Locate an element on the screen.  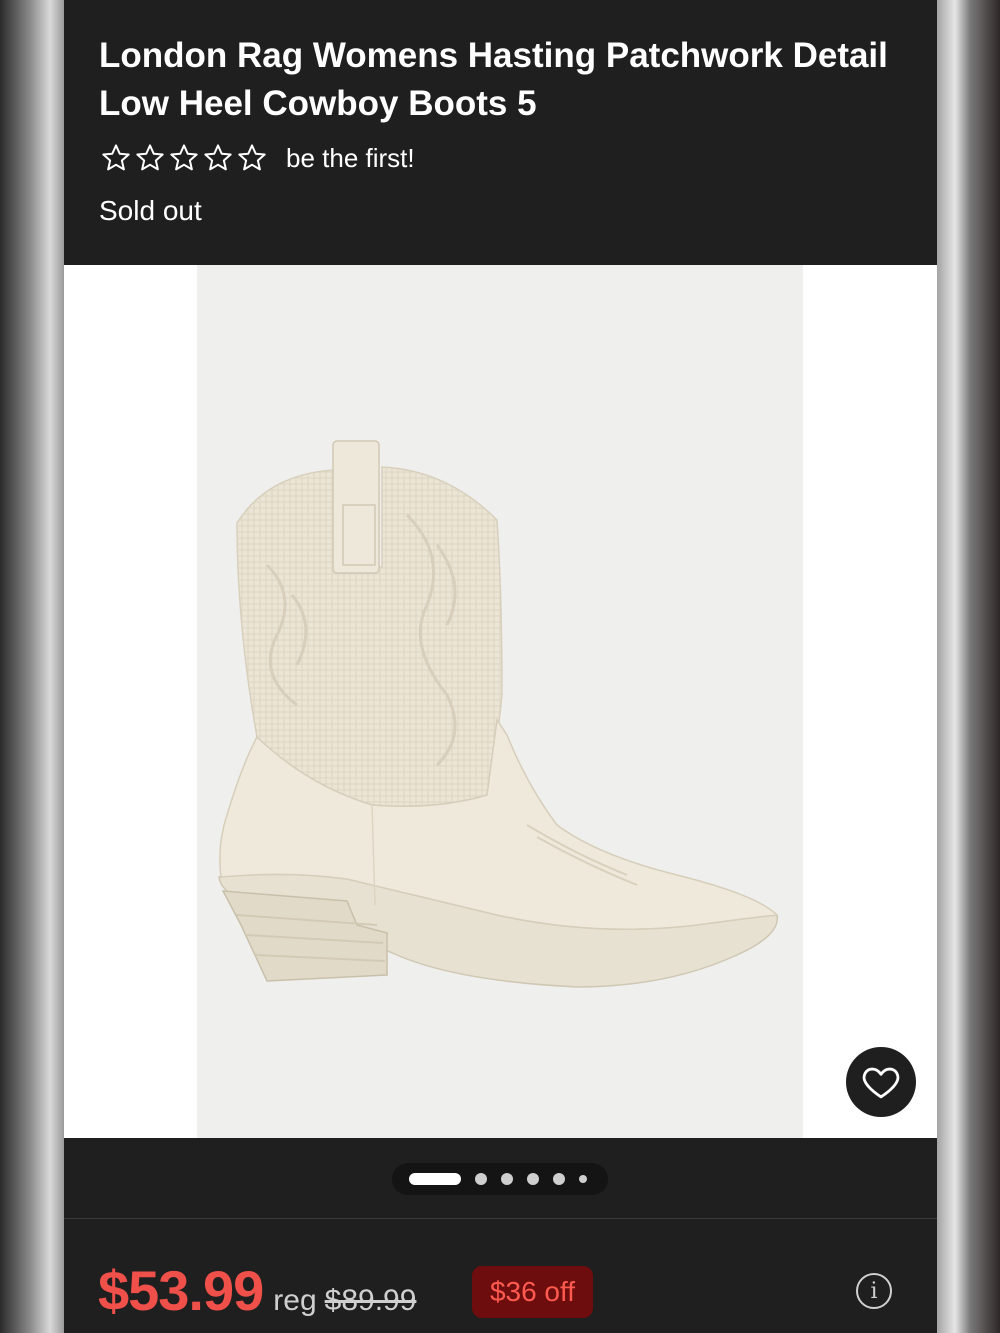
divider is located at coordinates (500, 1218).